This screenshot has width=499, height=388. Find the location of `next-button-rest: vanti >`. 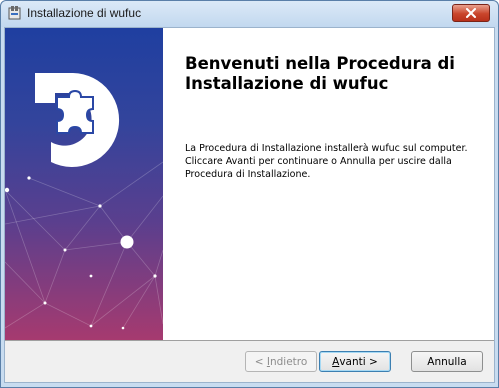

next-button-rest: vanti > is located at coordinates (358, 361).